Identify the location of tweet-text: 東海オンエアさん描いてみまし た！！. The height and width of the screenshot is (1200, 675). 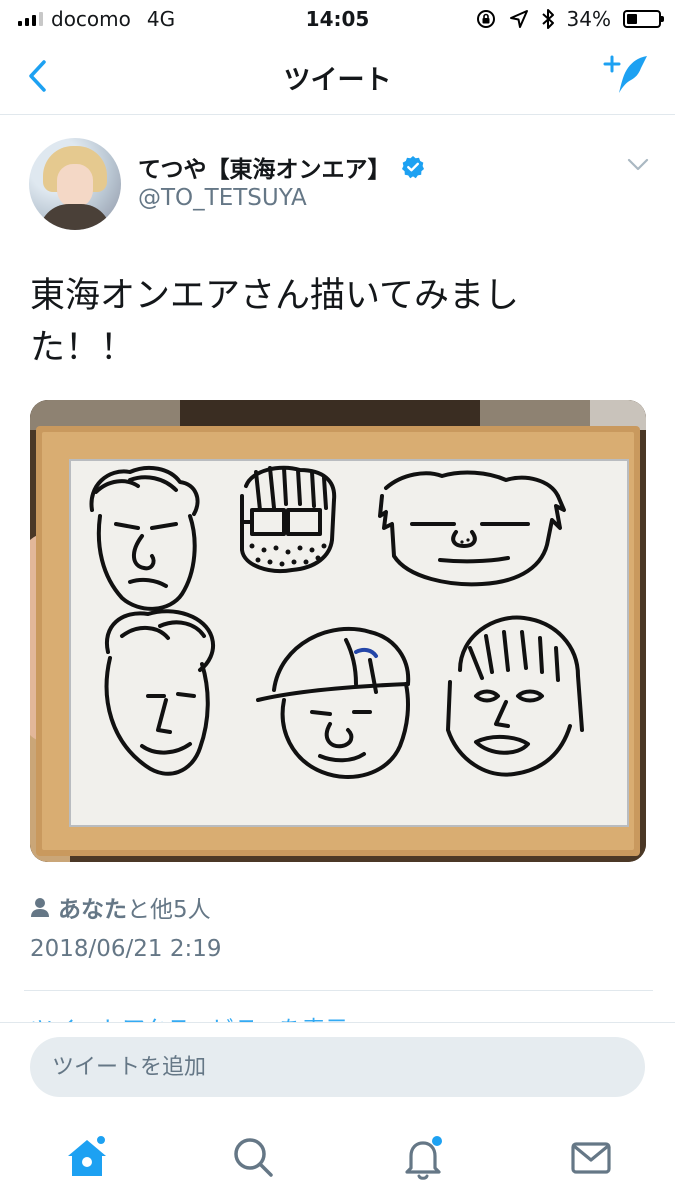
(330, 322).